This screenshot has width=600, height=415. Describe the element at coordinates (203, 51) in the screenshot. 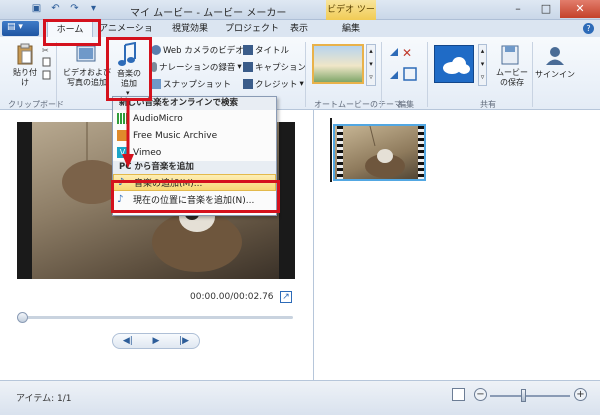

I see `webcam-label: Web カメラのビデオ` at that location.